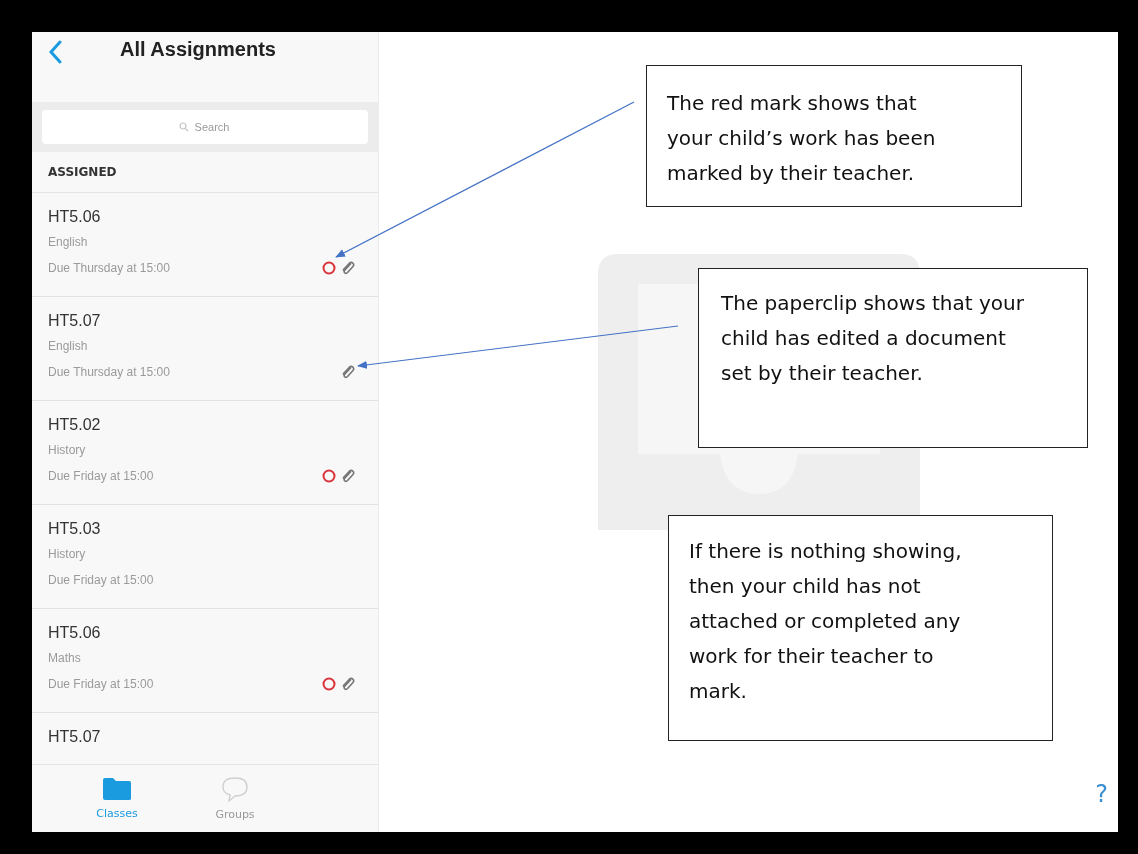  What do you see at coordinates (893, 358) in the screenshot?
I see `annotation-callout: The paperclip shows that your child has edited a document set by their teacher.` at bounding box center [893, 358].